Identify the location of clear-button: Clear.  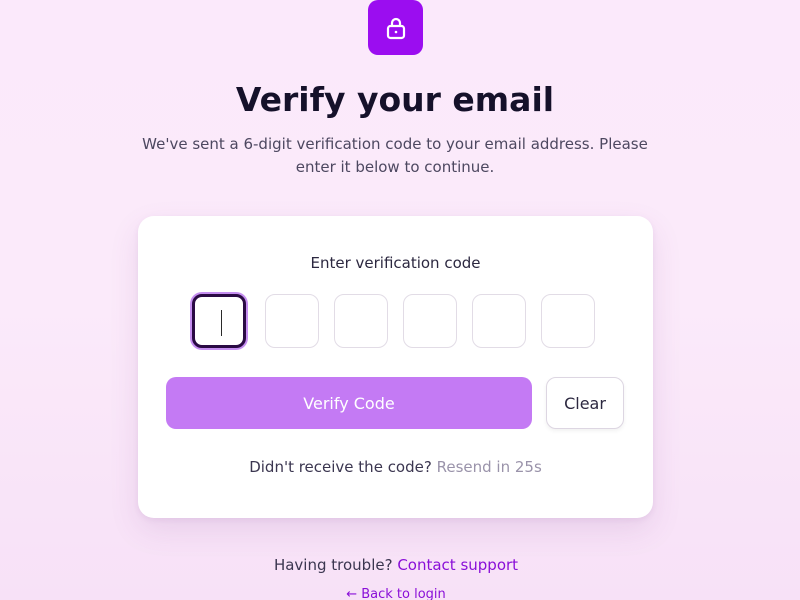
(585, 403).